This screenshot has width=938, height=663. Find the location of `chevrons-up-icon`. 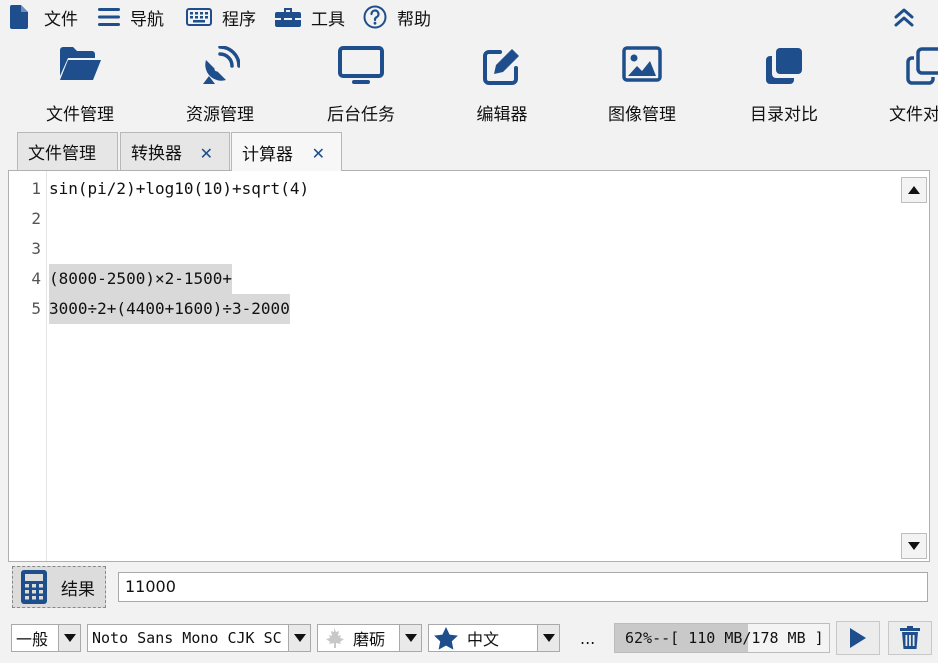

chevrons-up-icon is located at coordinates (904, 17).